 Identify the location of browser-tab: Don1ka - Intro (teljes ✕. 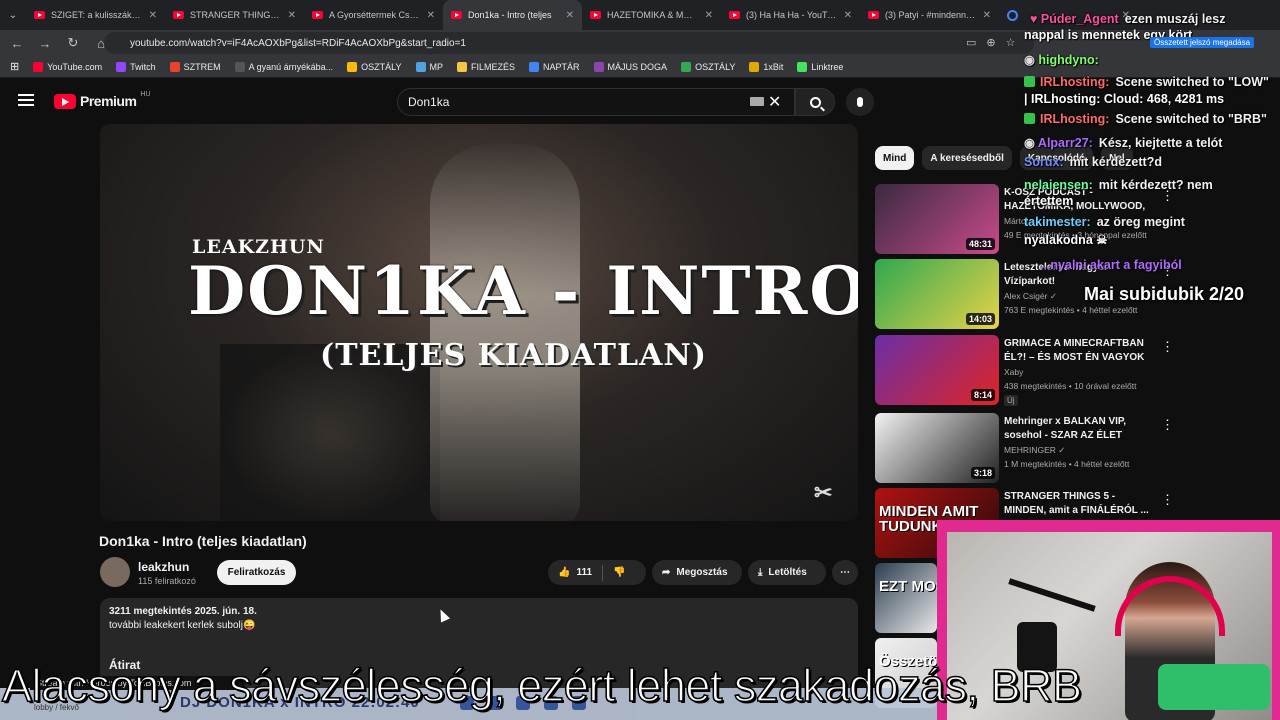
(512, 15).